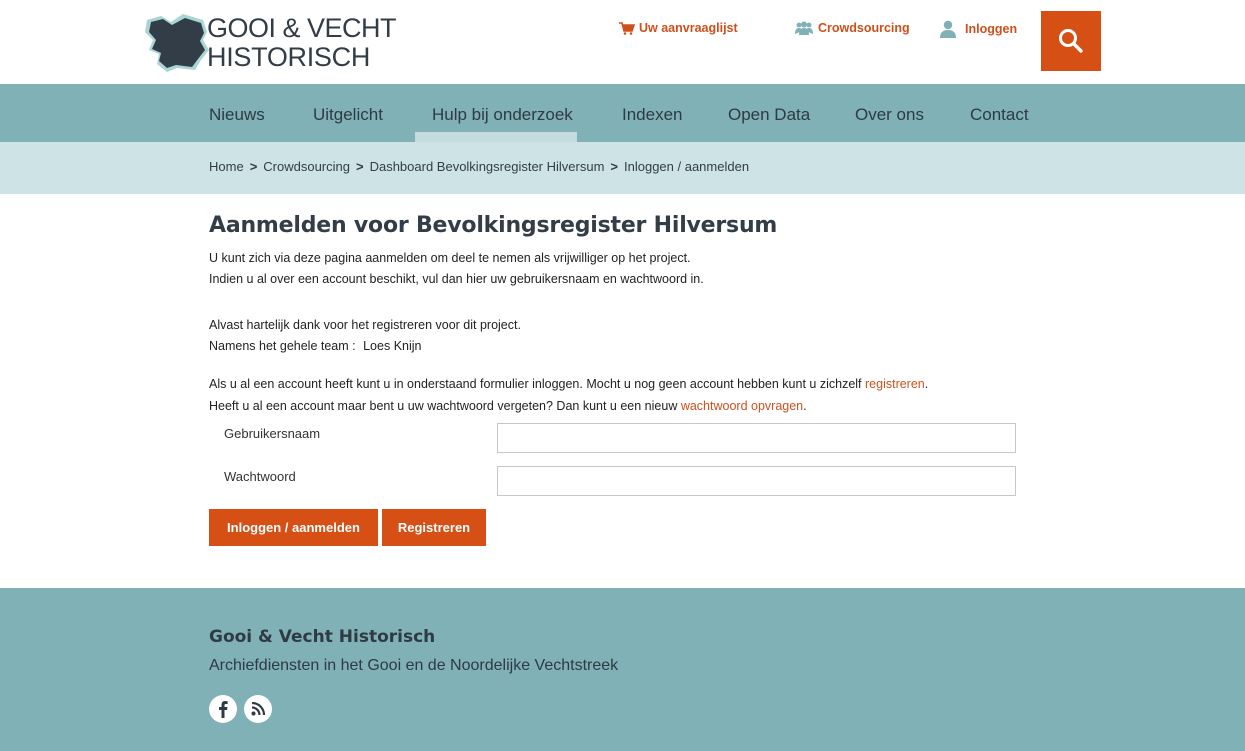 This screenshot has height=751, width=1245. What do you see at coordinates (652, 115) in the screenshot?
I see `nav-item-indexen: Indexen` at bounding box center [652, 115].